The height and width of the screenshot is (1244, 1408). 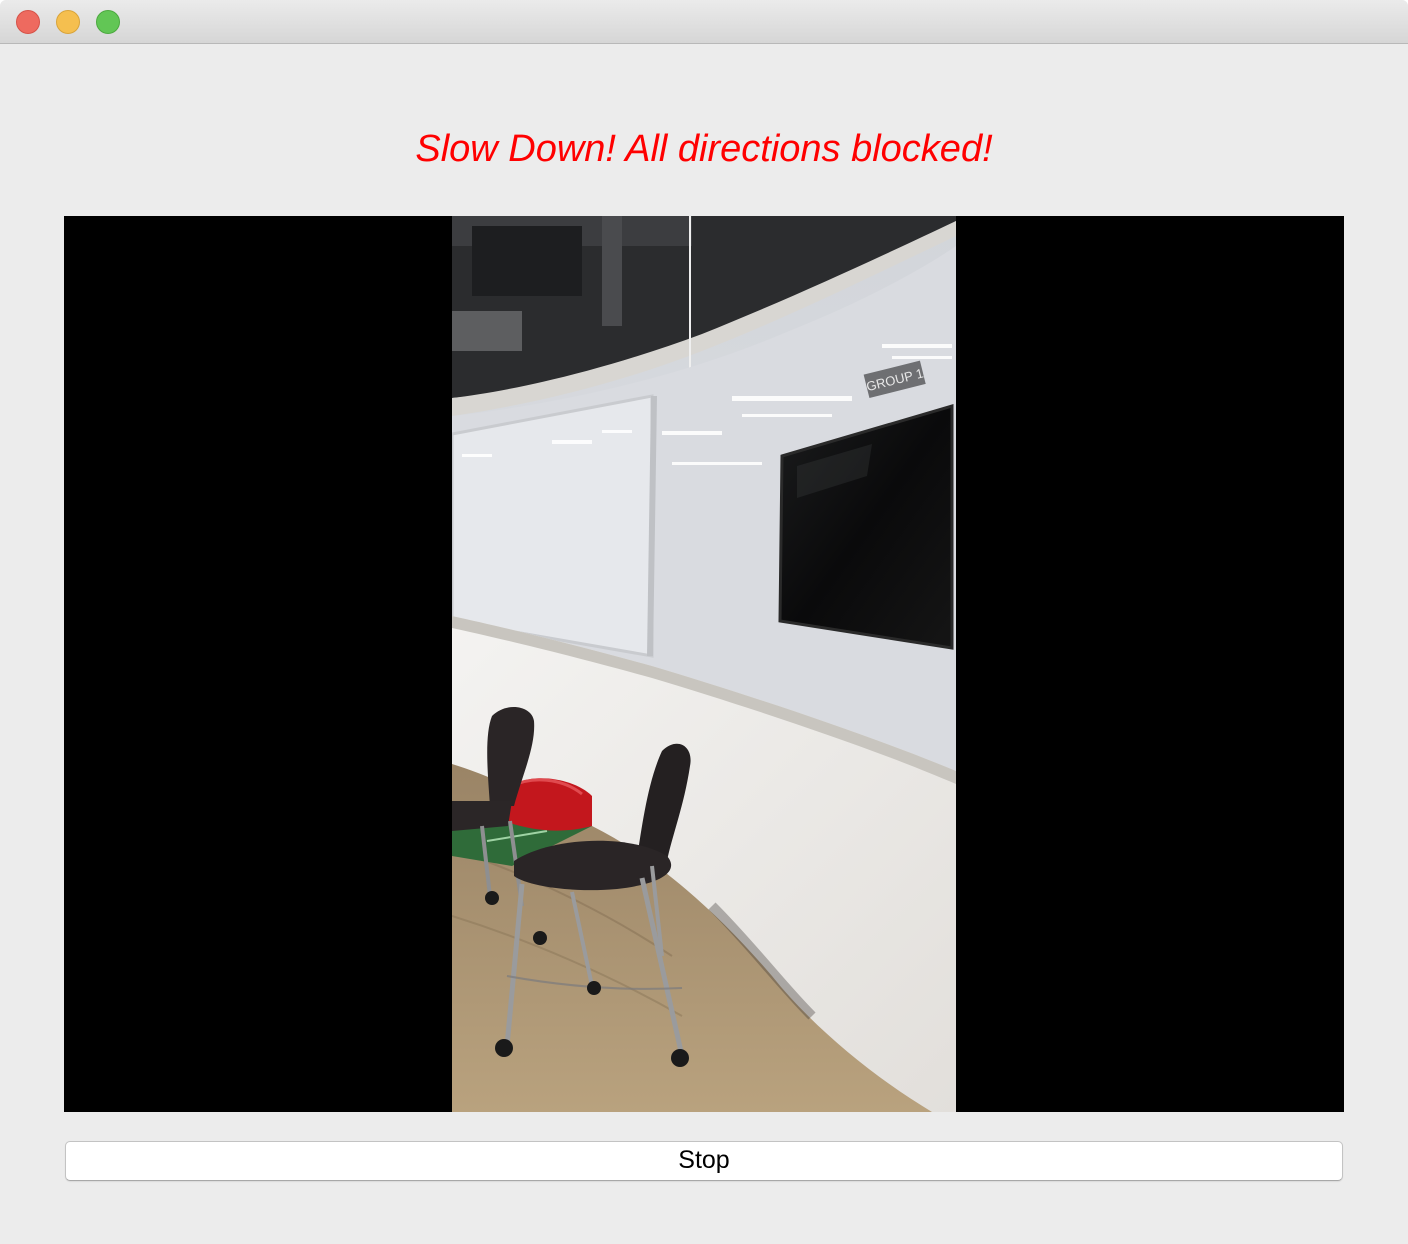 I want to click on stop-button: Stop, so click(x=704, y=1161).